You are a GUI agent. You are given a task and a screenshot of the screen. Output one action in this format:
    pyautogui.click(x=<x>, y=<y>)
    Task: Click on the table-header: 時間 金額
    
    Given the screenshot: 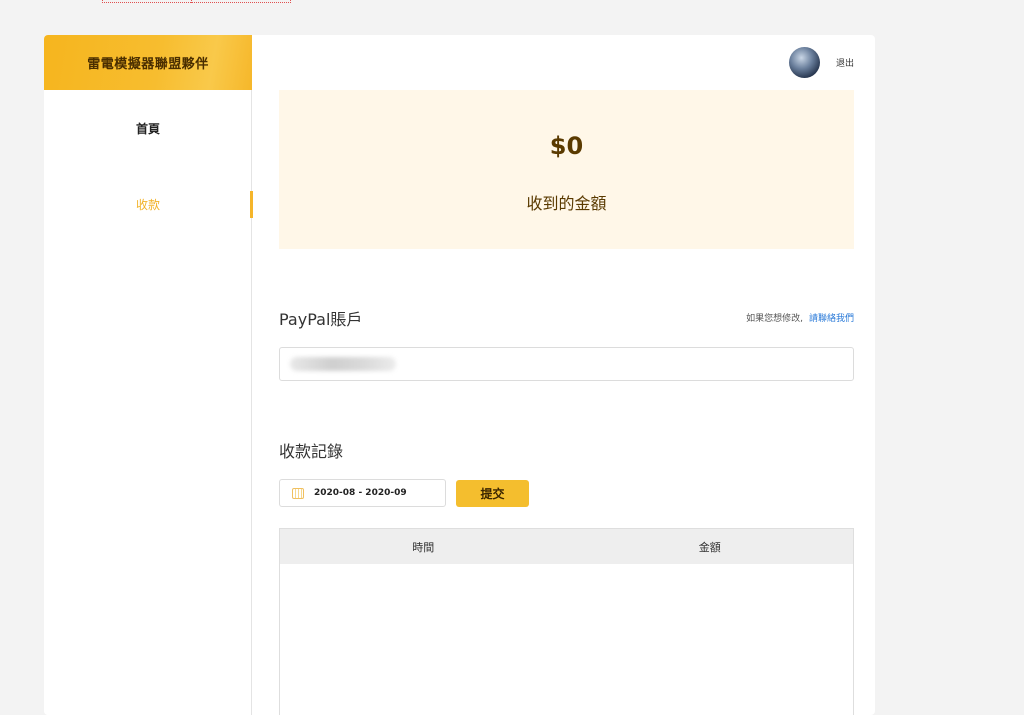 What is the action you would take?
    pyautogui.click(x=566, y=546)
    